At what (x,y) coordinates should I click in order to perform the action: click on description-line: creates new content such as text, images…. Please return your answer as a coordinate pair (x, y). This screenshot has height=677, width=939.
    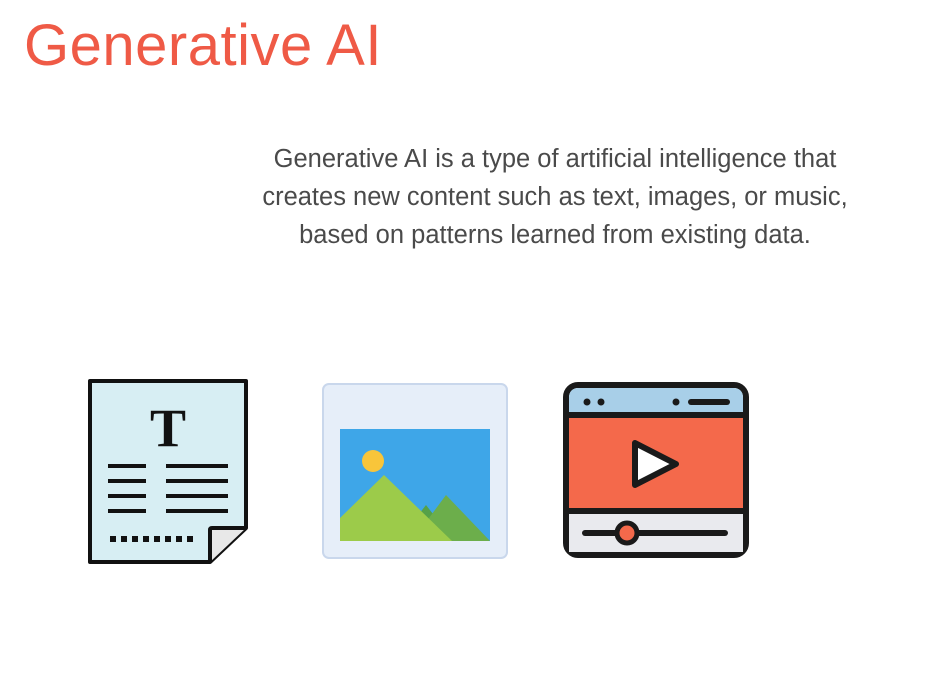
    Looking at the image, I should click on (555, 197).